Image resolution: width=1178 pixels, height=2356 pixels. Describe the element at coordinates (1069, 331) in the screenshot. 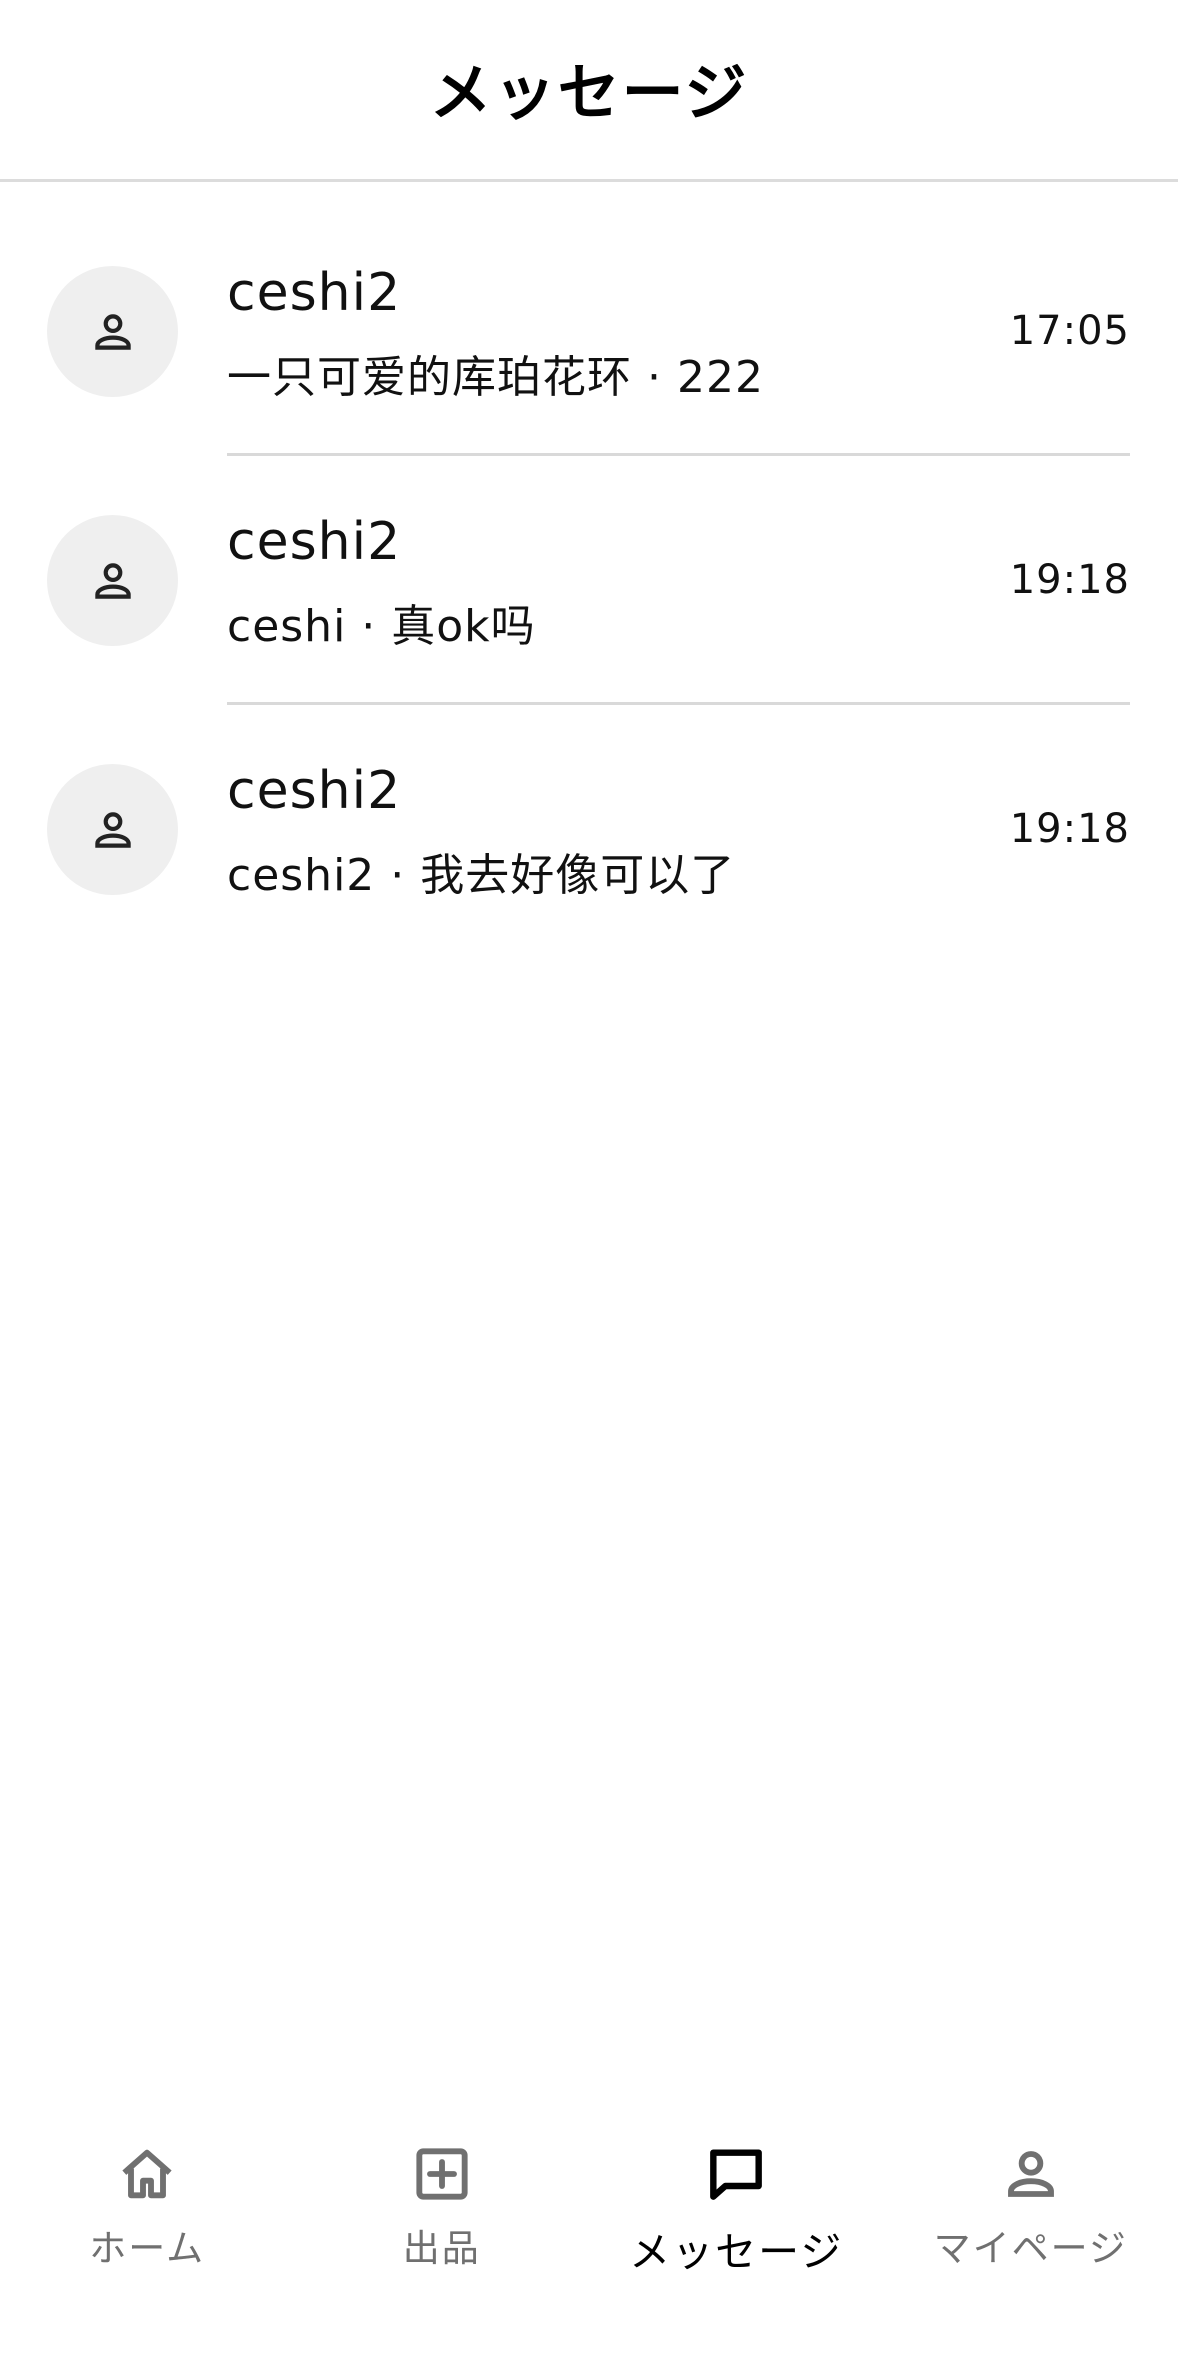

I see `conversation-time: 17:05` at that location.